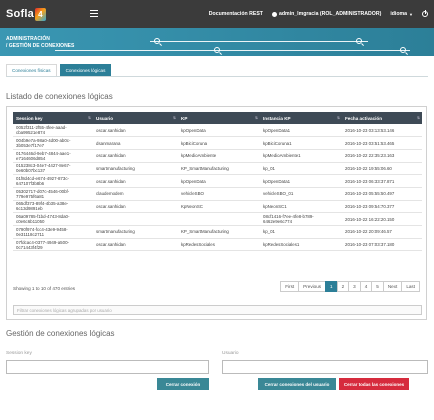  I want to click on page-button: Last, so click(410, 286).